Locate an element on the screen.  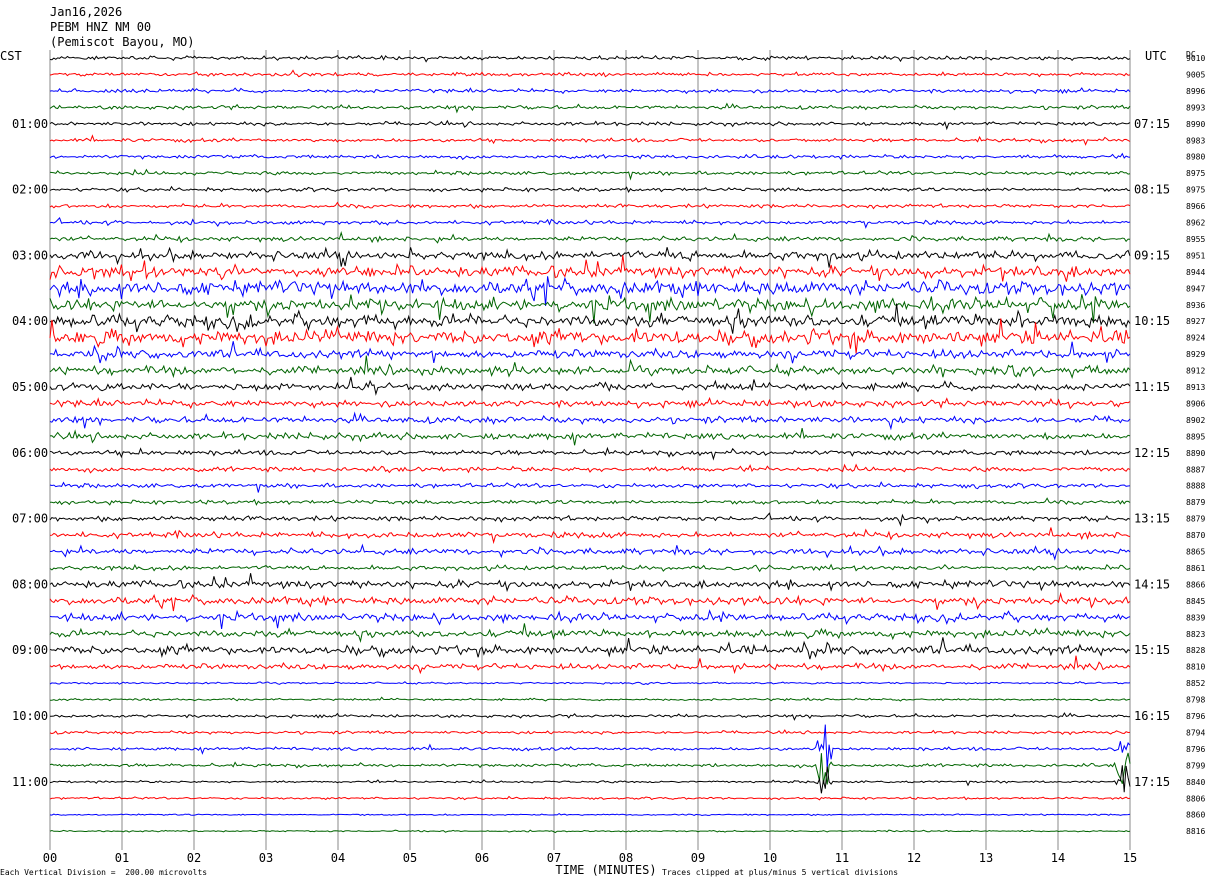
left-time-label: 02:00 is located at coordinates (30, 190).